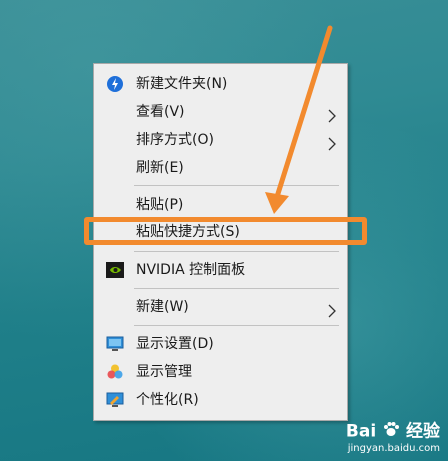 The height and width of the screenshot is (461, 448). Describe the element at coordinates (160, 112) in the screenshot. I see `menu-item-label: 查看(V)` at that location.